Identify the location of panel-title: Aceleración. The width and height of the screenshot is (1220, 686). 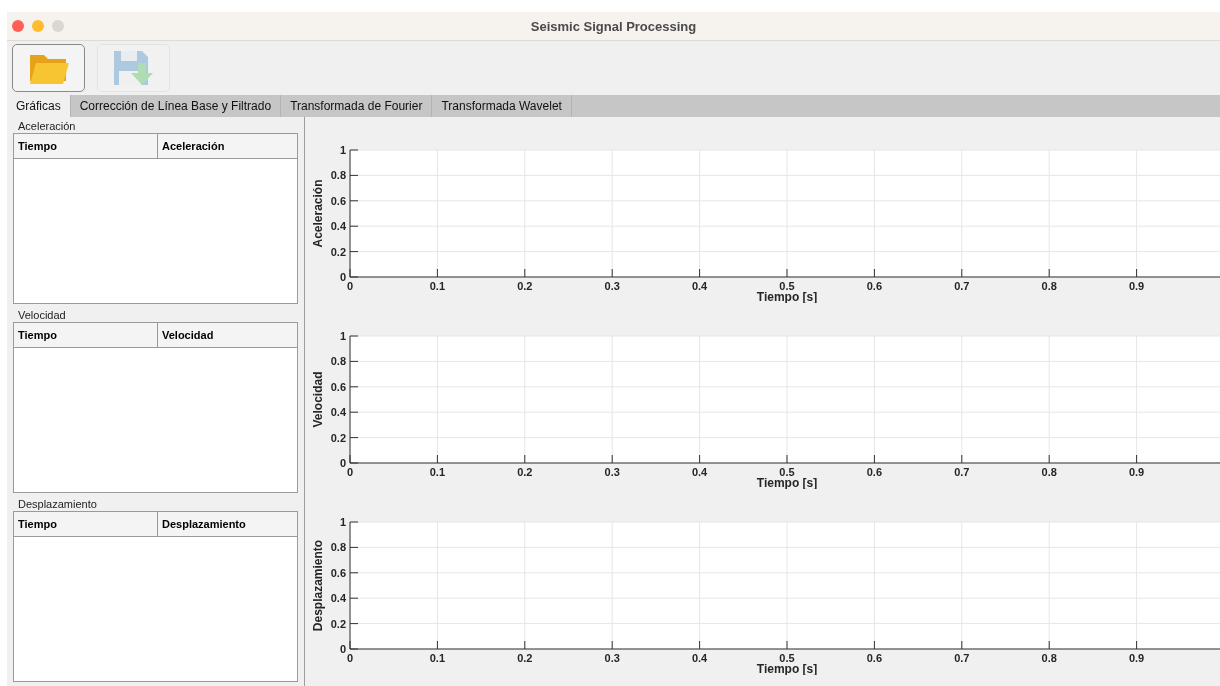
(47, 126).